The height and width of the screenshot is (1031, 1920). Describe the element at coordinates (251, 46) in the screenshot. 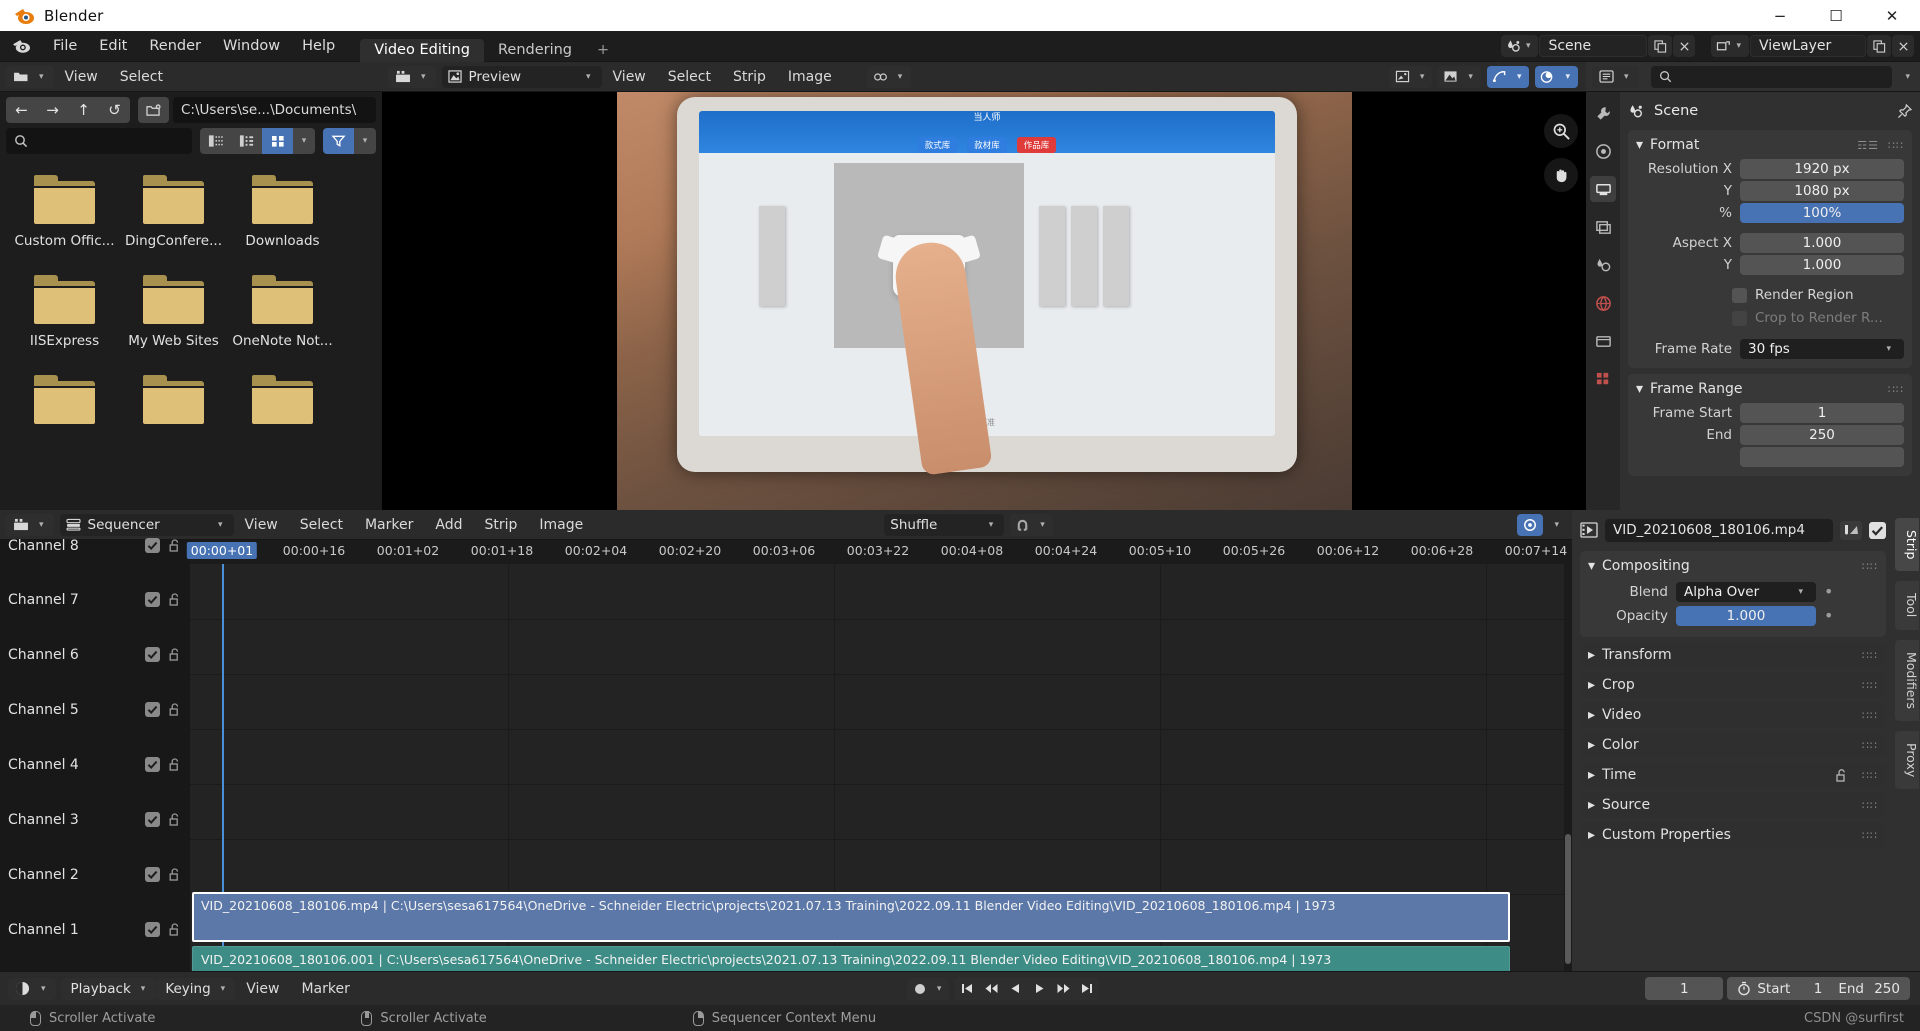

I see `menu-window: Window` at that location.